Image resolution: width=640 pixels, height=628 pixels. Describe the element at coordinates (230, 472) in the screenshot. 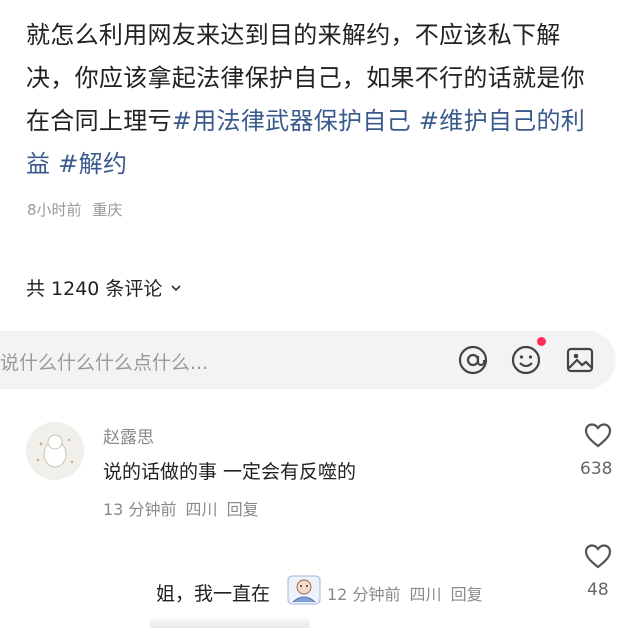

I see `comment-text: 说的话做的事 一定会有反噬的` at that location.